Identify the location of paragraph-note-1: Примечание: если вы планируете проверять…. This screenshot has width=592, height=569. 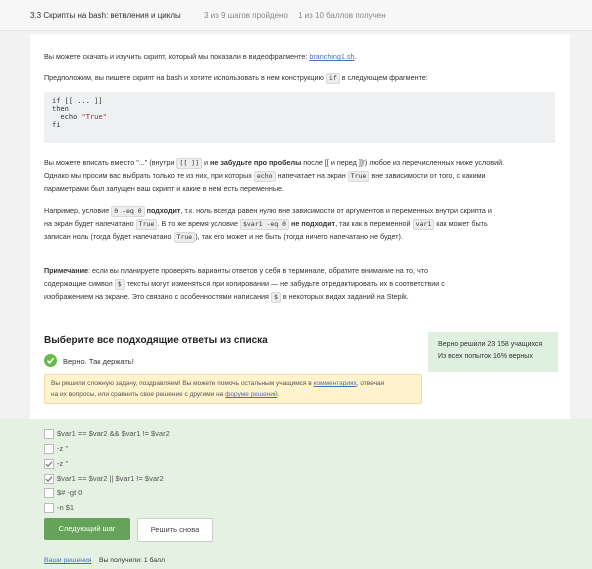
(236, 270).